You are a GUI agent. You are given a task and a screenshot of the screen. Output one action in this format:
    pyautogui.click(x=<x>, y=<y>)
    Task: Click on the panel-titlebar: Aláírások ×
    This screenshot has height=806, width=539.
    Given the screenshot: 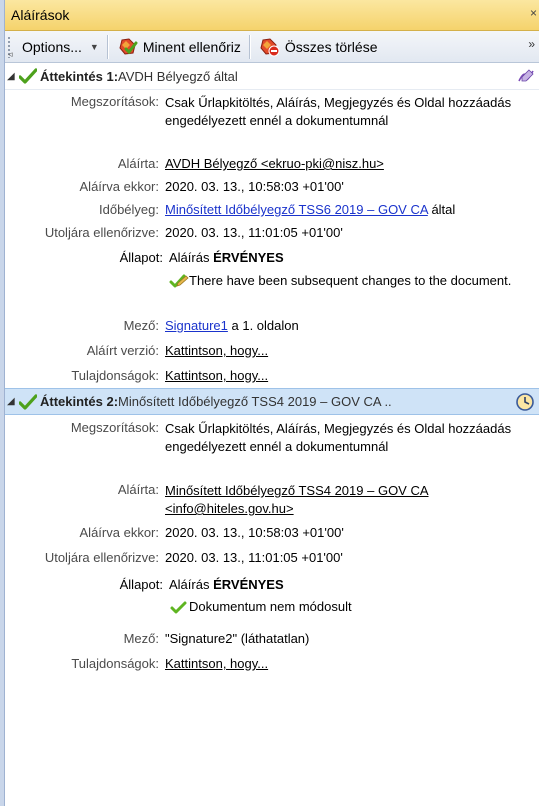 What is the action you would take?
    pyautogui.click(x=272, y=15)
    